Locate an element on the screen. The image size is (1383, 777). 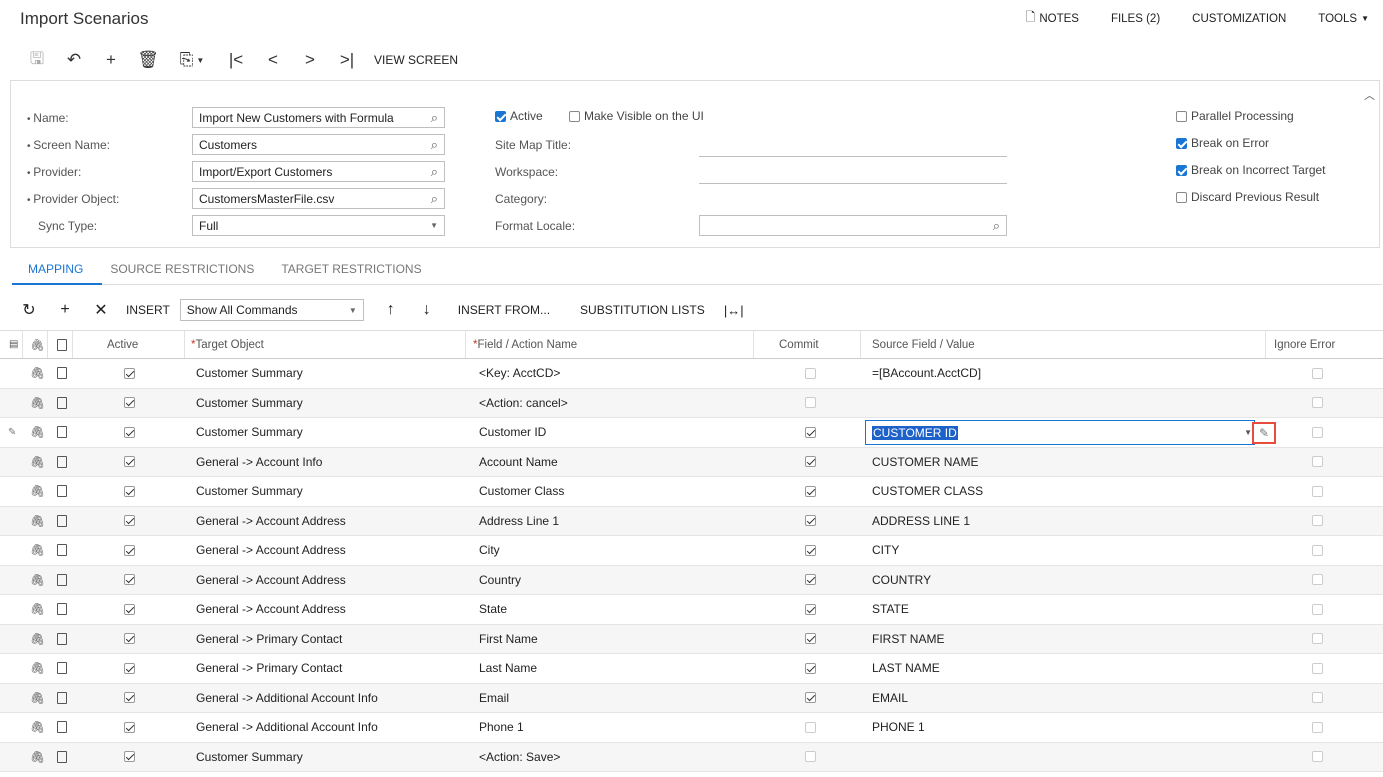
fit-columns-icon: |↔| is located at coordinates (734, 310).